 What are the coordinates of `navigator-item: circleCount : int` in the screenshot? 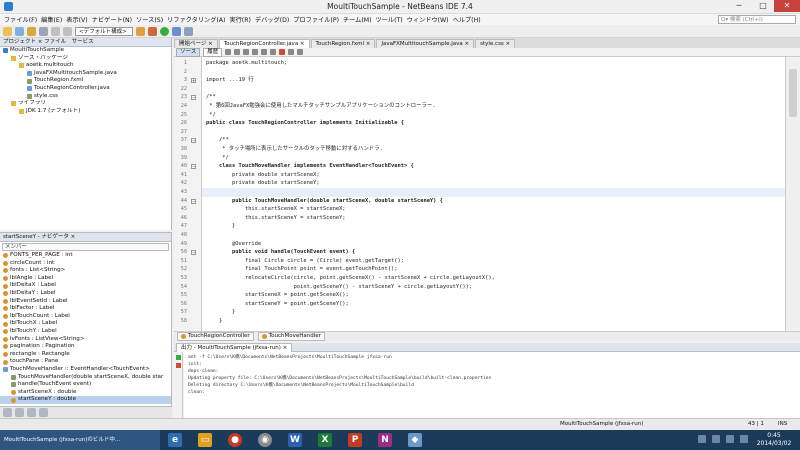 It's located at (85, 264).